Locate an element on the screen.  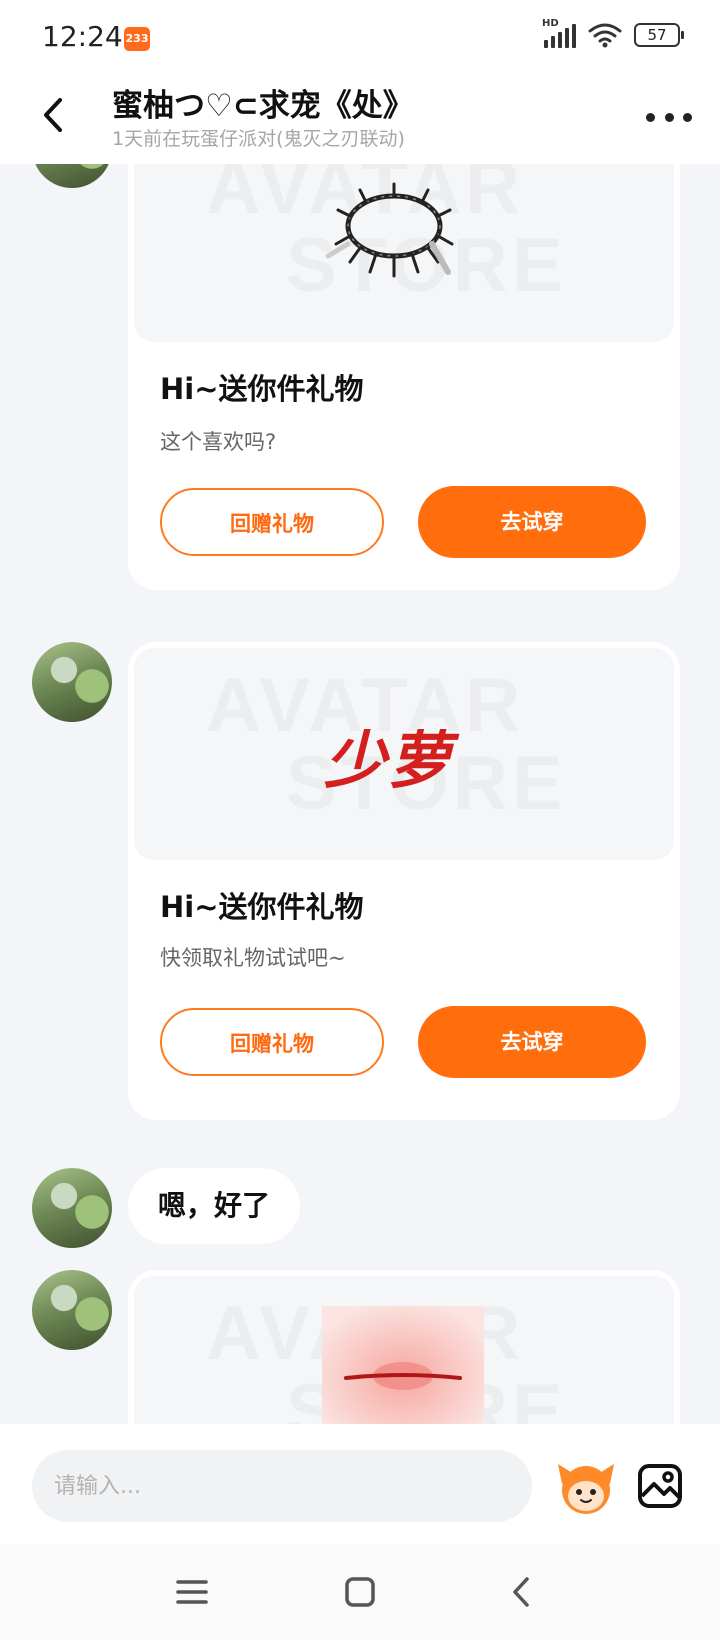
gift-subtitle: 这个喜欢吗? is located at coordinates (218, 442).